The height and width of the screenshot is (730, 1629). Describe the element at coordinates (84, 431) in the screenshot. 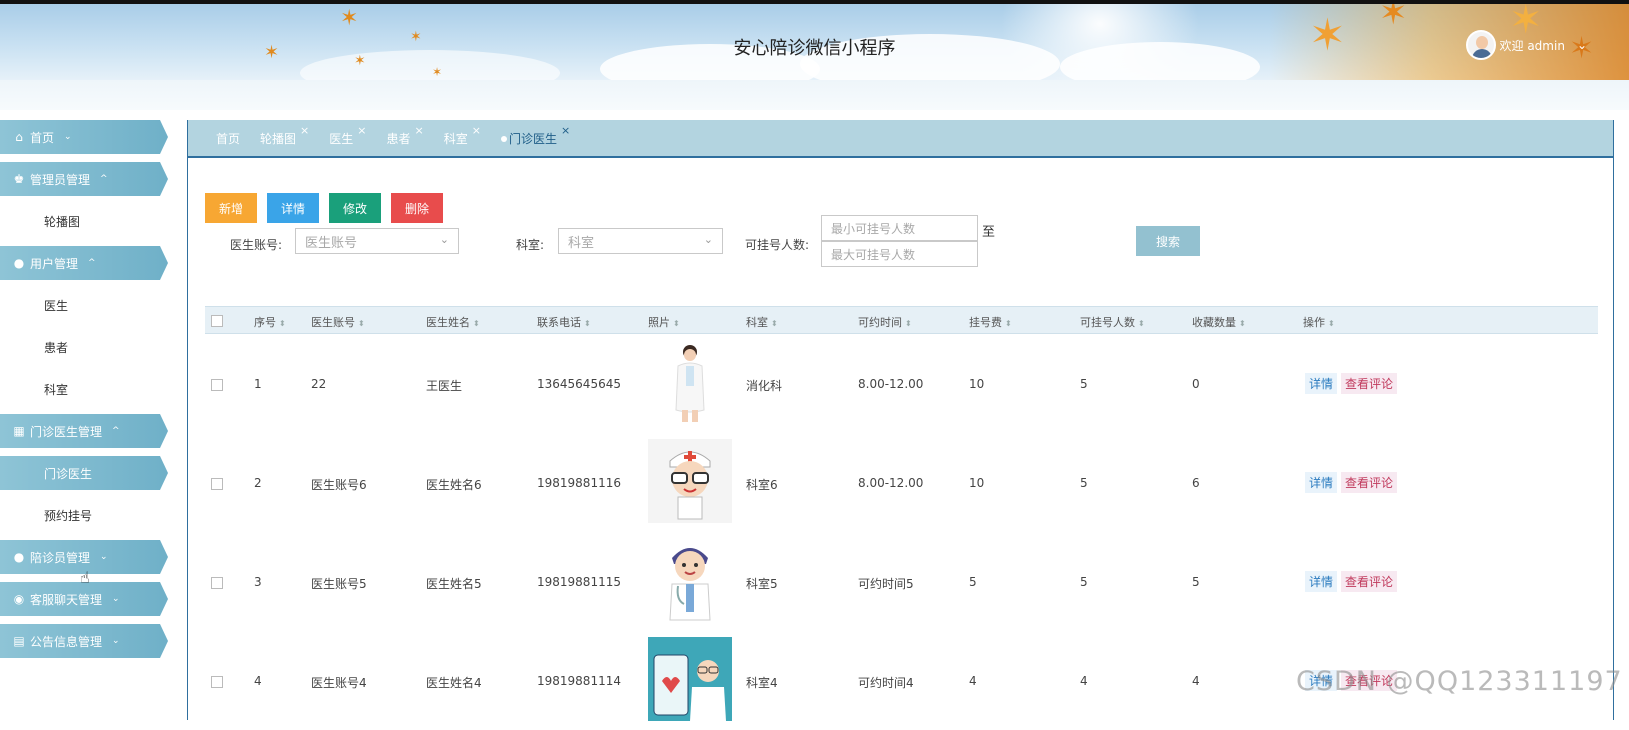

I see `sidebar-group-7: ▦ 门诊医生管理 ^` at that location.